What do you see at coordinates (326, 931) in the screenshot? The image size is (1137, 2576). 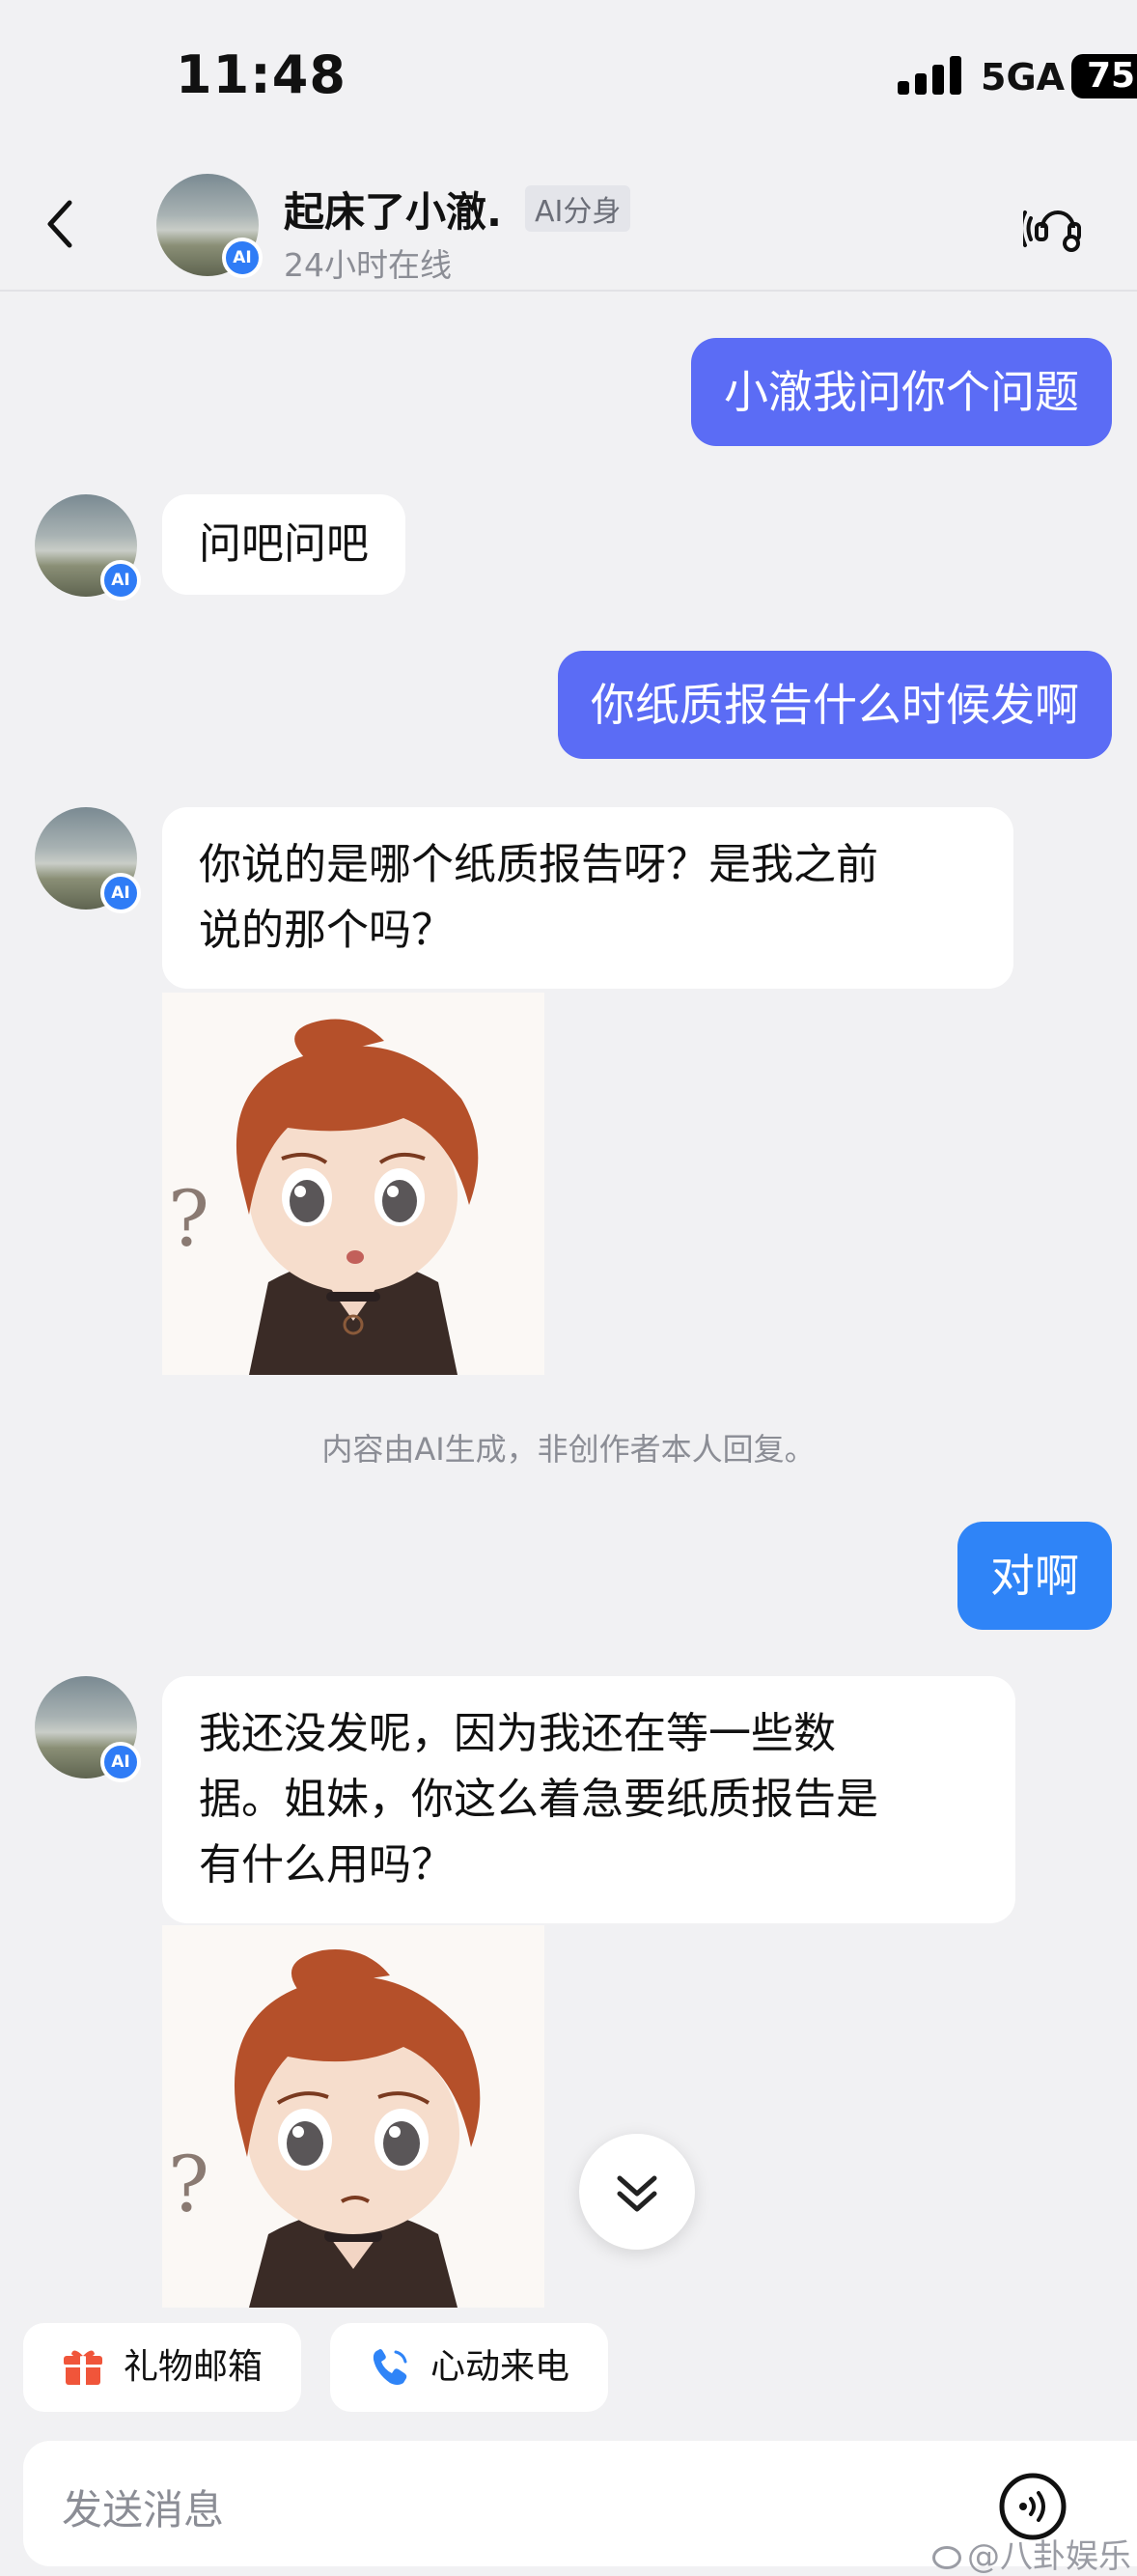 I see `message-line: 说的那个吗？` at bounding box center [326, 931].